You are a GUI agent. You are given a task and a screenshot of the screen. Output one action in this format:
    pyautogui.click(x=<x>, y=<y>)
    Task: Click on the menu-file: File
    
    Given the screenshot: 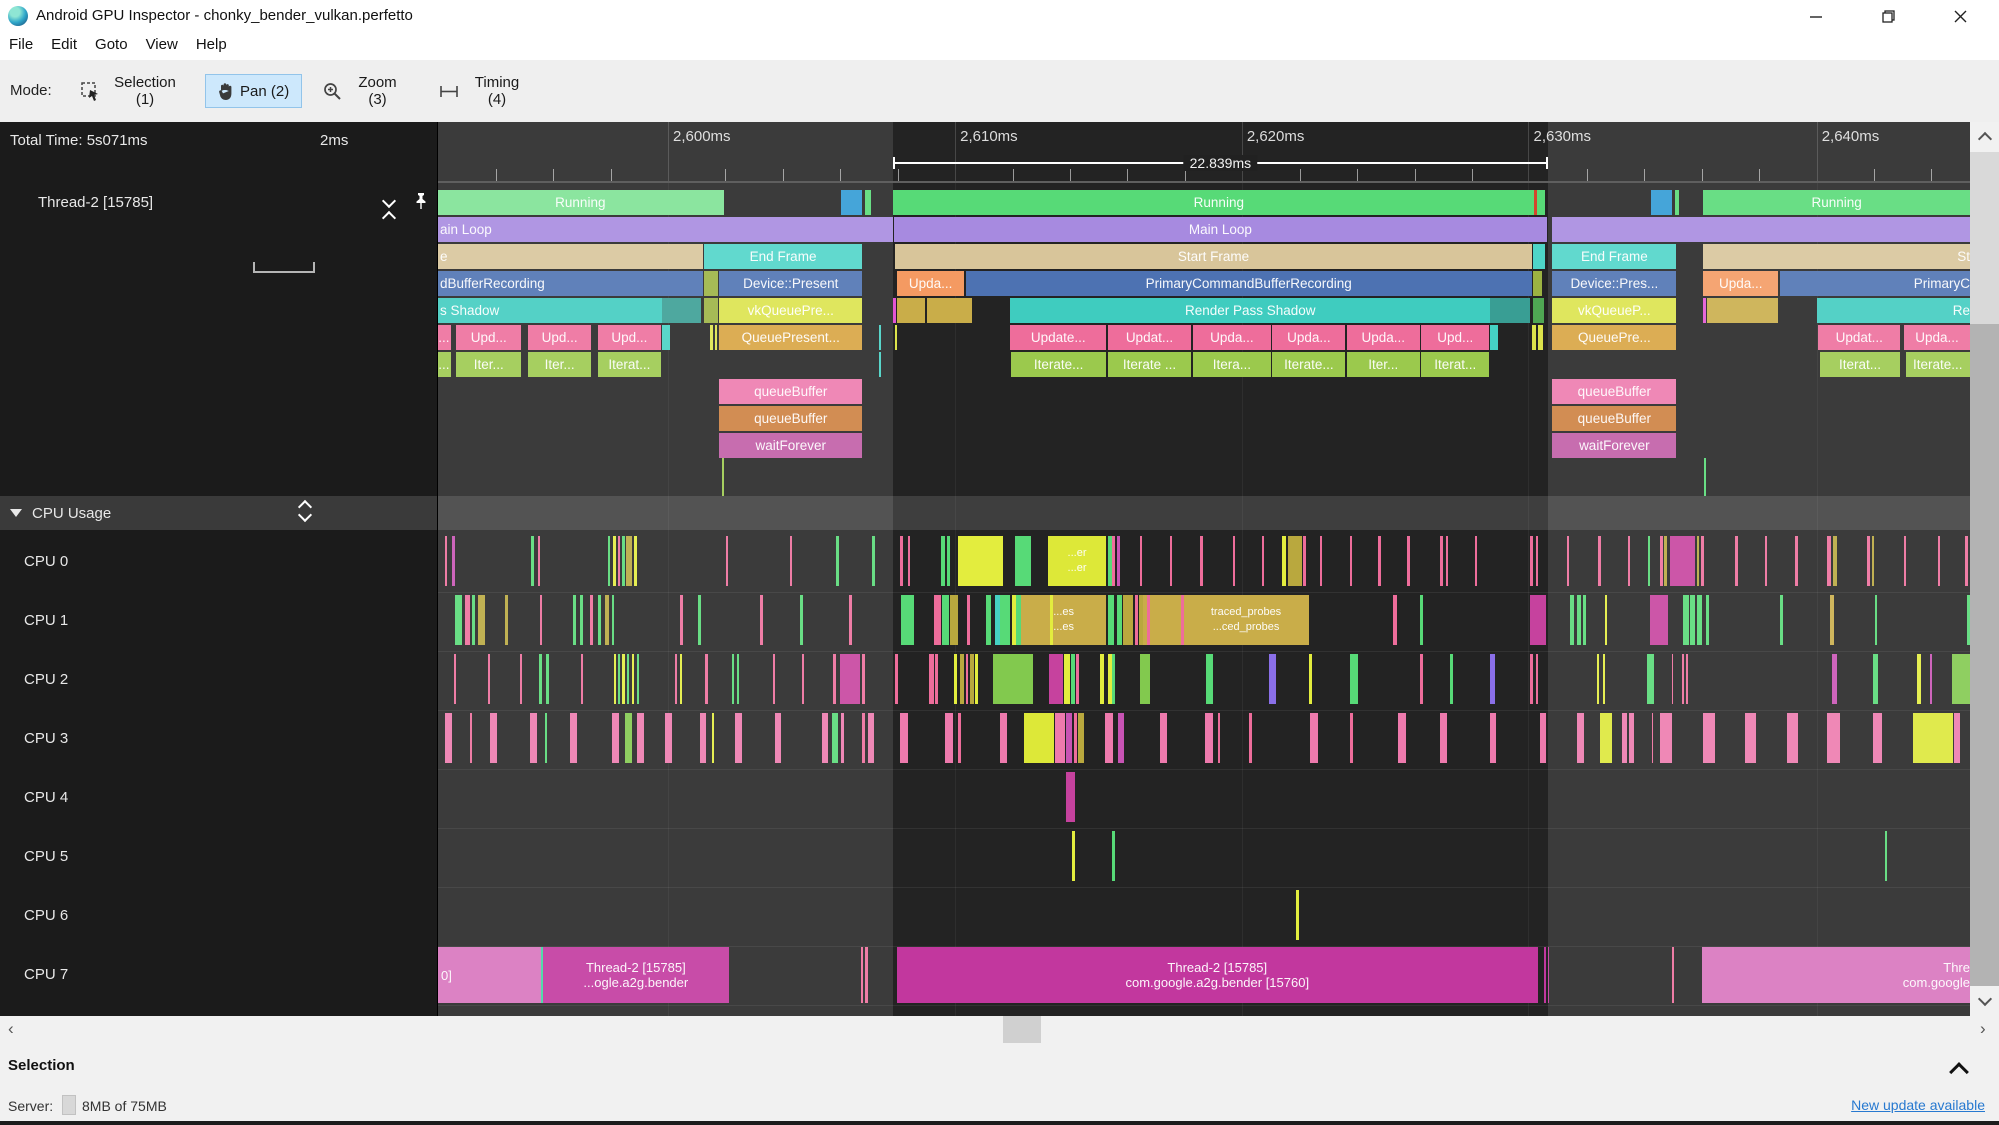 What is the action you would take?
    pyautogui.click(x=21, y=44)
    